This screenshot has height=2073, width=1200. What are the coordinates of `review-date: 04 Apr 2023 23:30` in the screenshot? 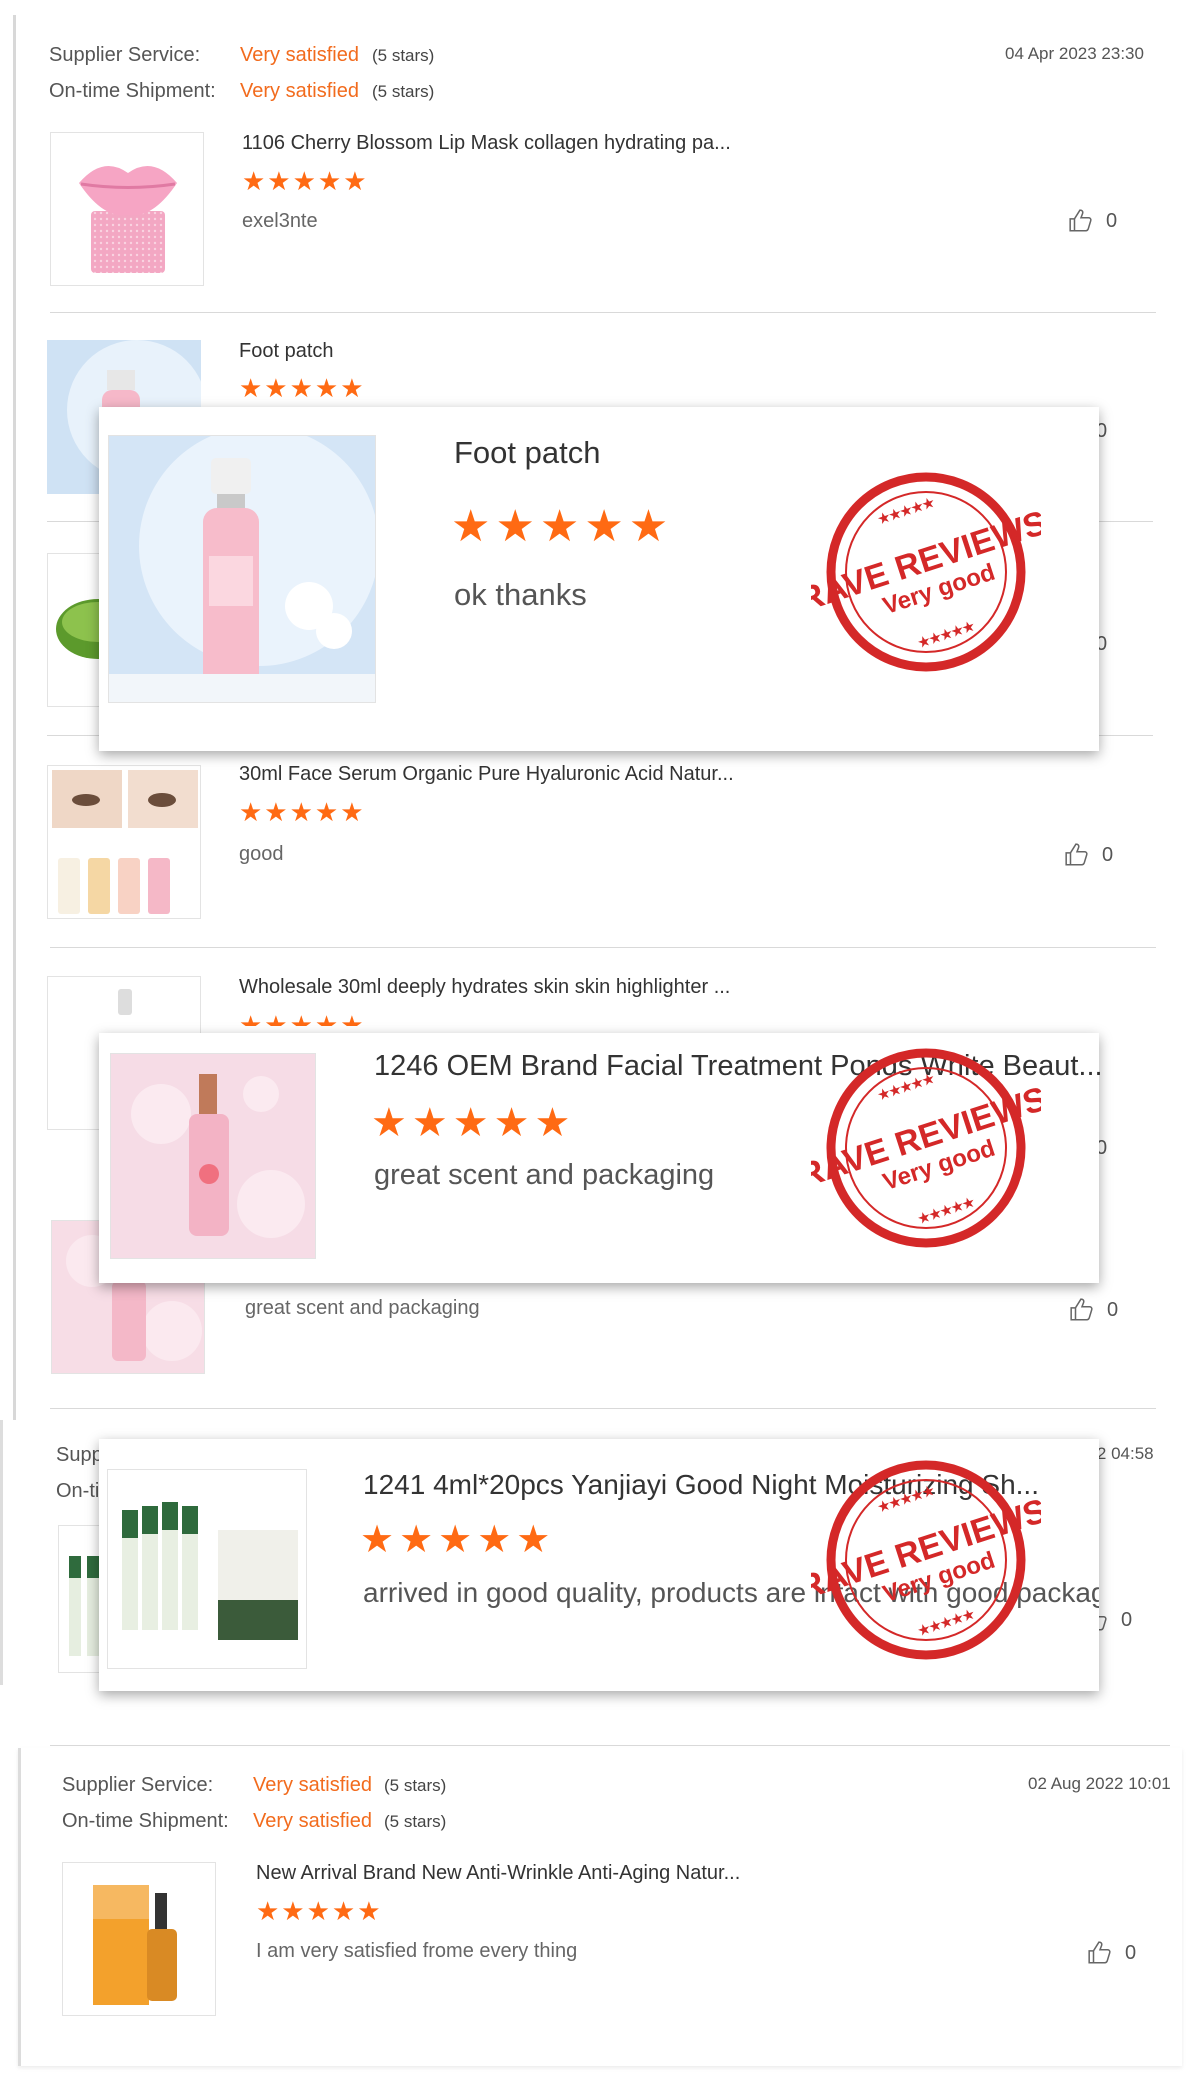 It's located at (1074, 53).